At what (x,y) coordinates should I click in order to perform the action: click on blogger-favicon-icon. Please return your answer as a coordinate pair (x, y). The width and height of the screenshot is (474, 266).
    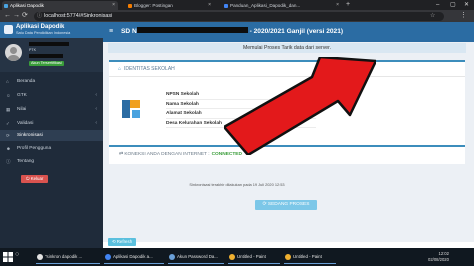
    Looking at the image, I should click on (130, 5).